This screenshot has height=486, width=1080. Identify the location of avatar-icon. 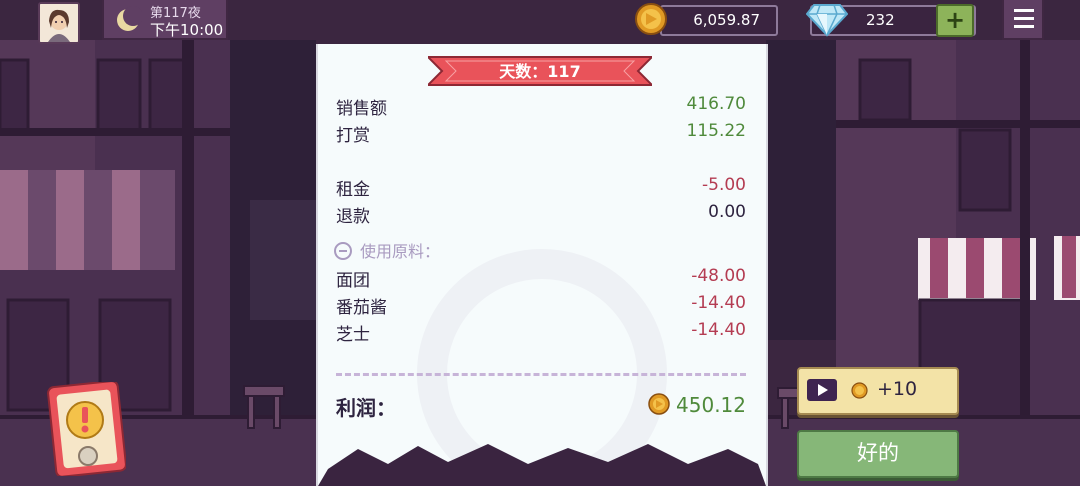
(59, 23).